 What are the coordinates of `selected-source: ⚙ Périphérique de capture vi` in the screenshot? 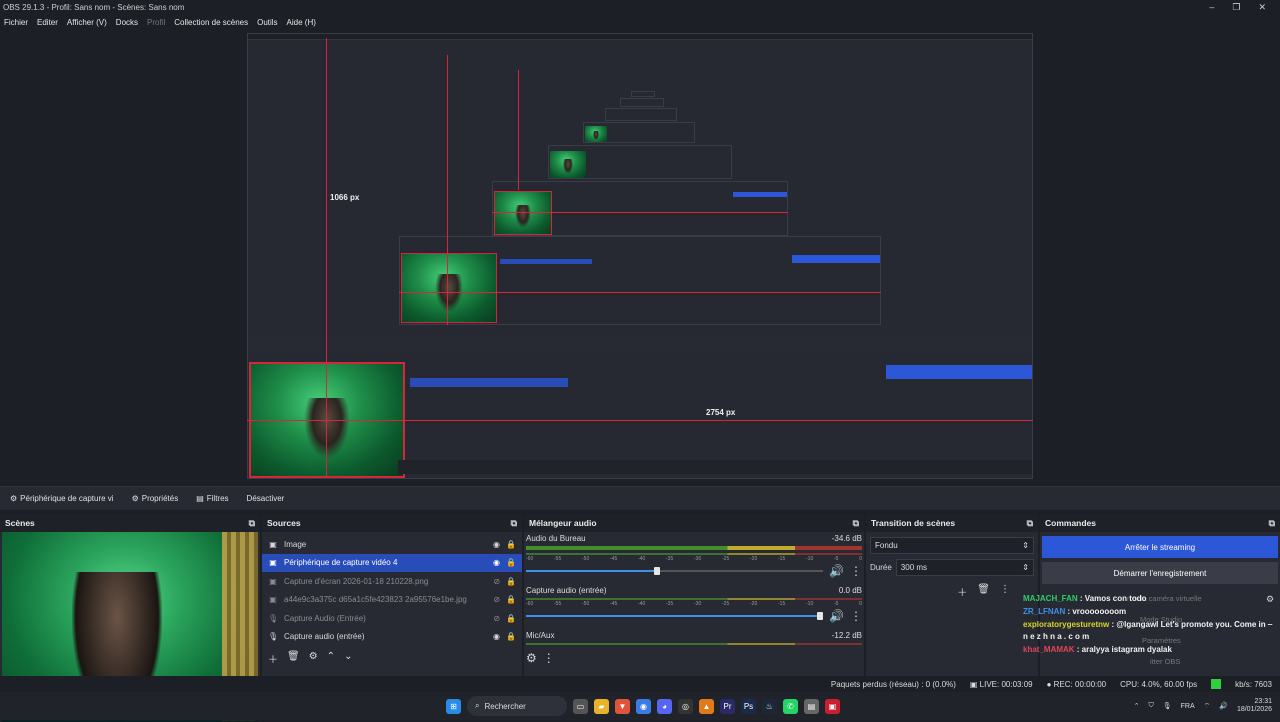 It's located at (62, 498).